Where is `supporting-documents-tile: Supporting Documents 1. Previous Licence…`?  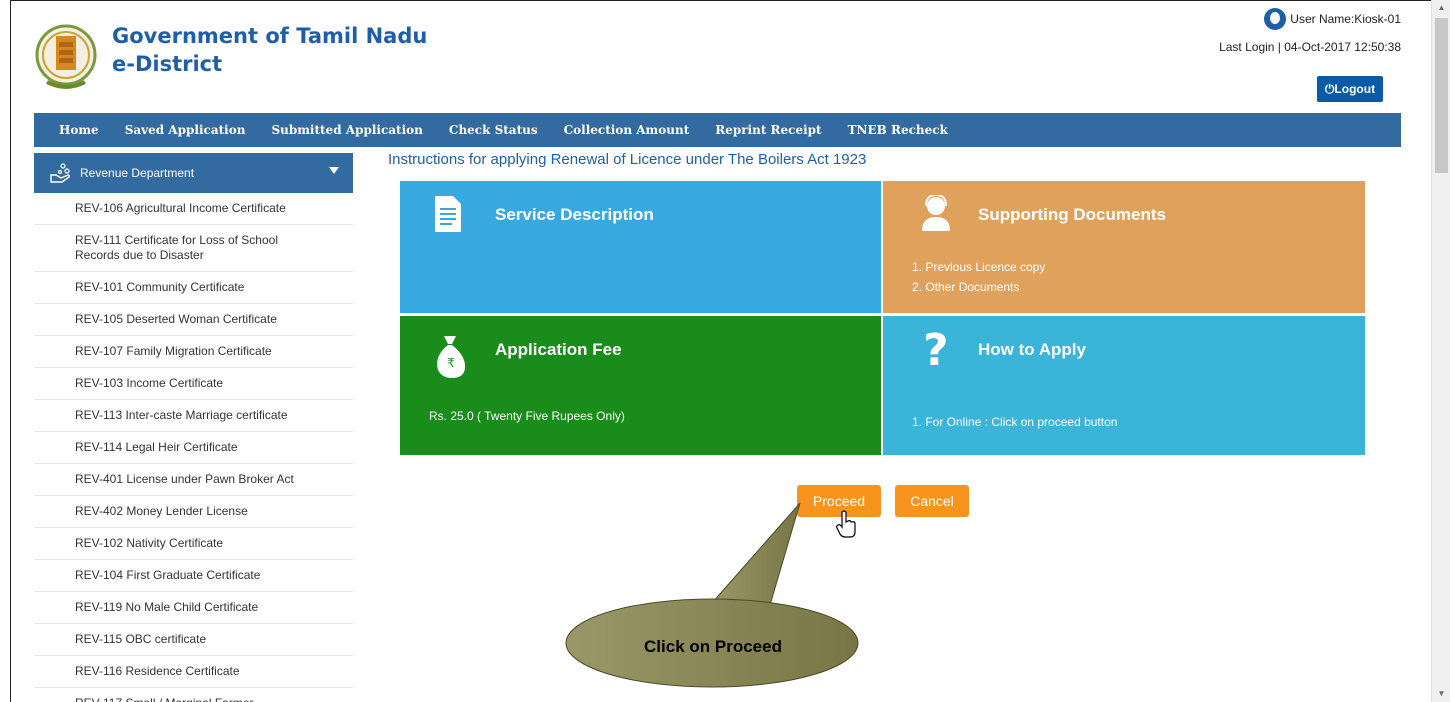
supporting-documents-tile: Supporting Documents 1. Previous Licence… is located at coordinates (1124, 247).